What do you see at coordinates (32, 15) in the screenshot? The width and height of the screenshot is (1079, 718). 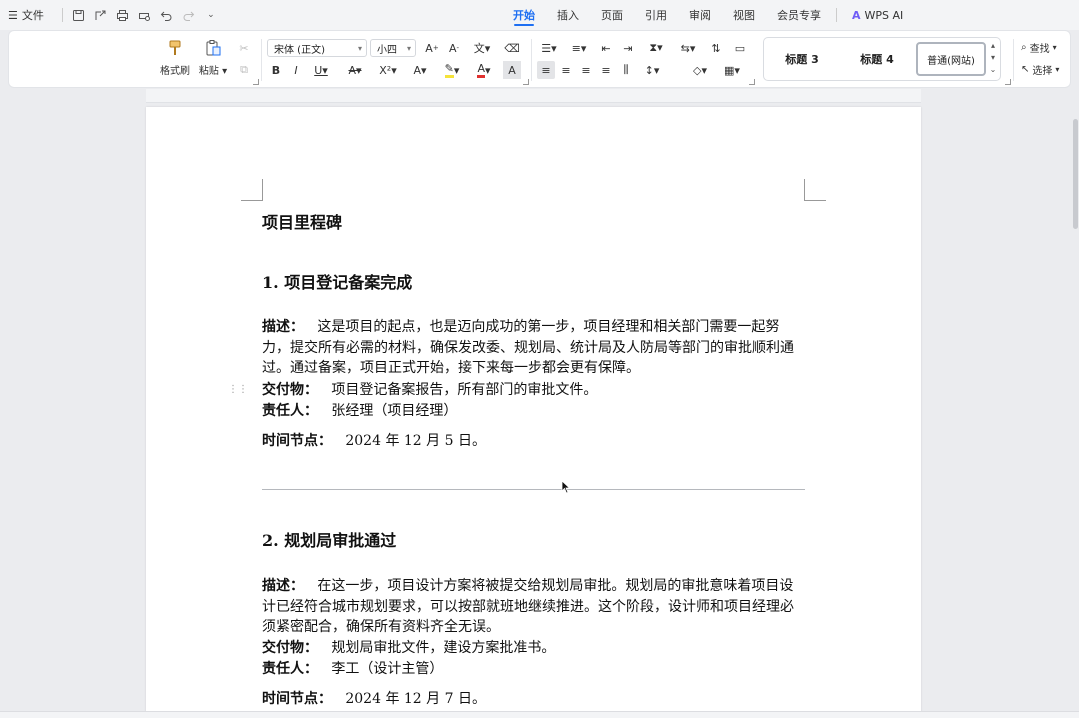 I see `file-menu-label: 文件` at bounding box center [32, 15].